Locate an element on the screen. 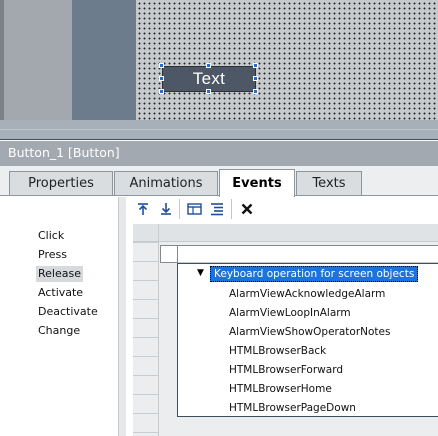  resize-handle-n is located at coordinates (208, 65).